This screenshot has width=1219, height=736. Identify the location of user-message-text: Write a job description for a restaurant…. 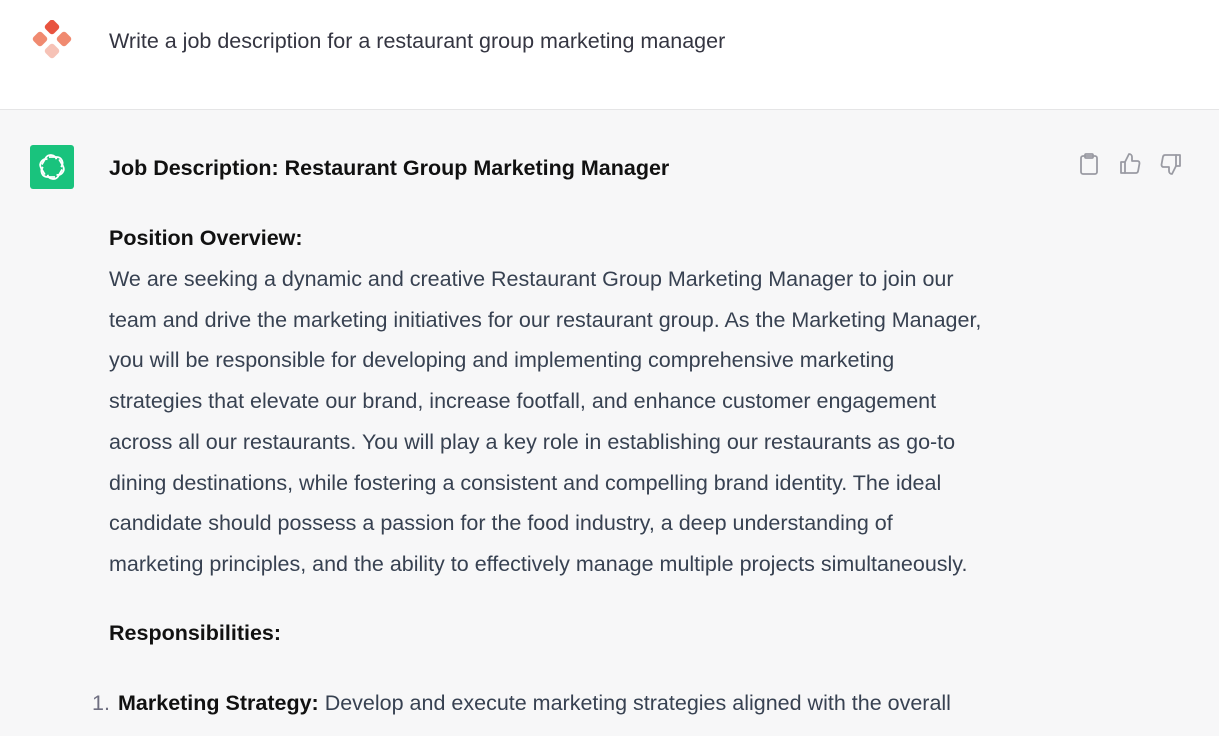
(417, 41).